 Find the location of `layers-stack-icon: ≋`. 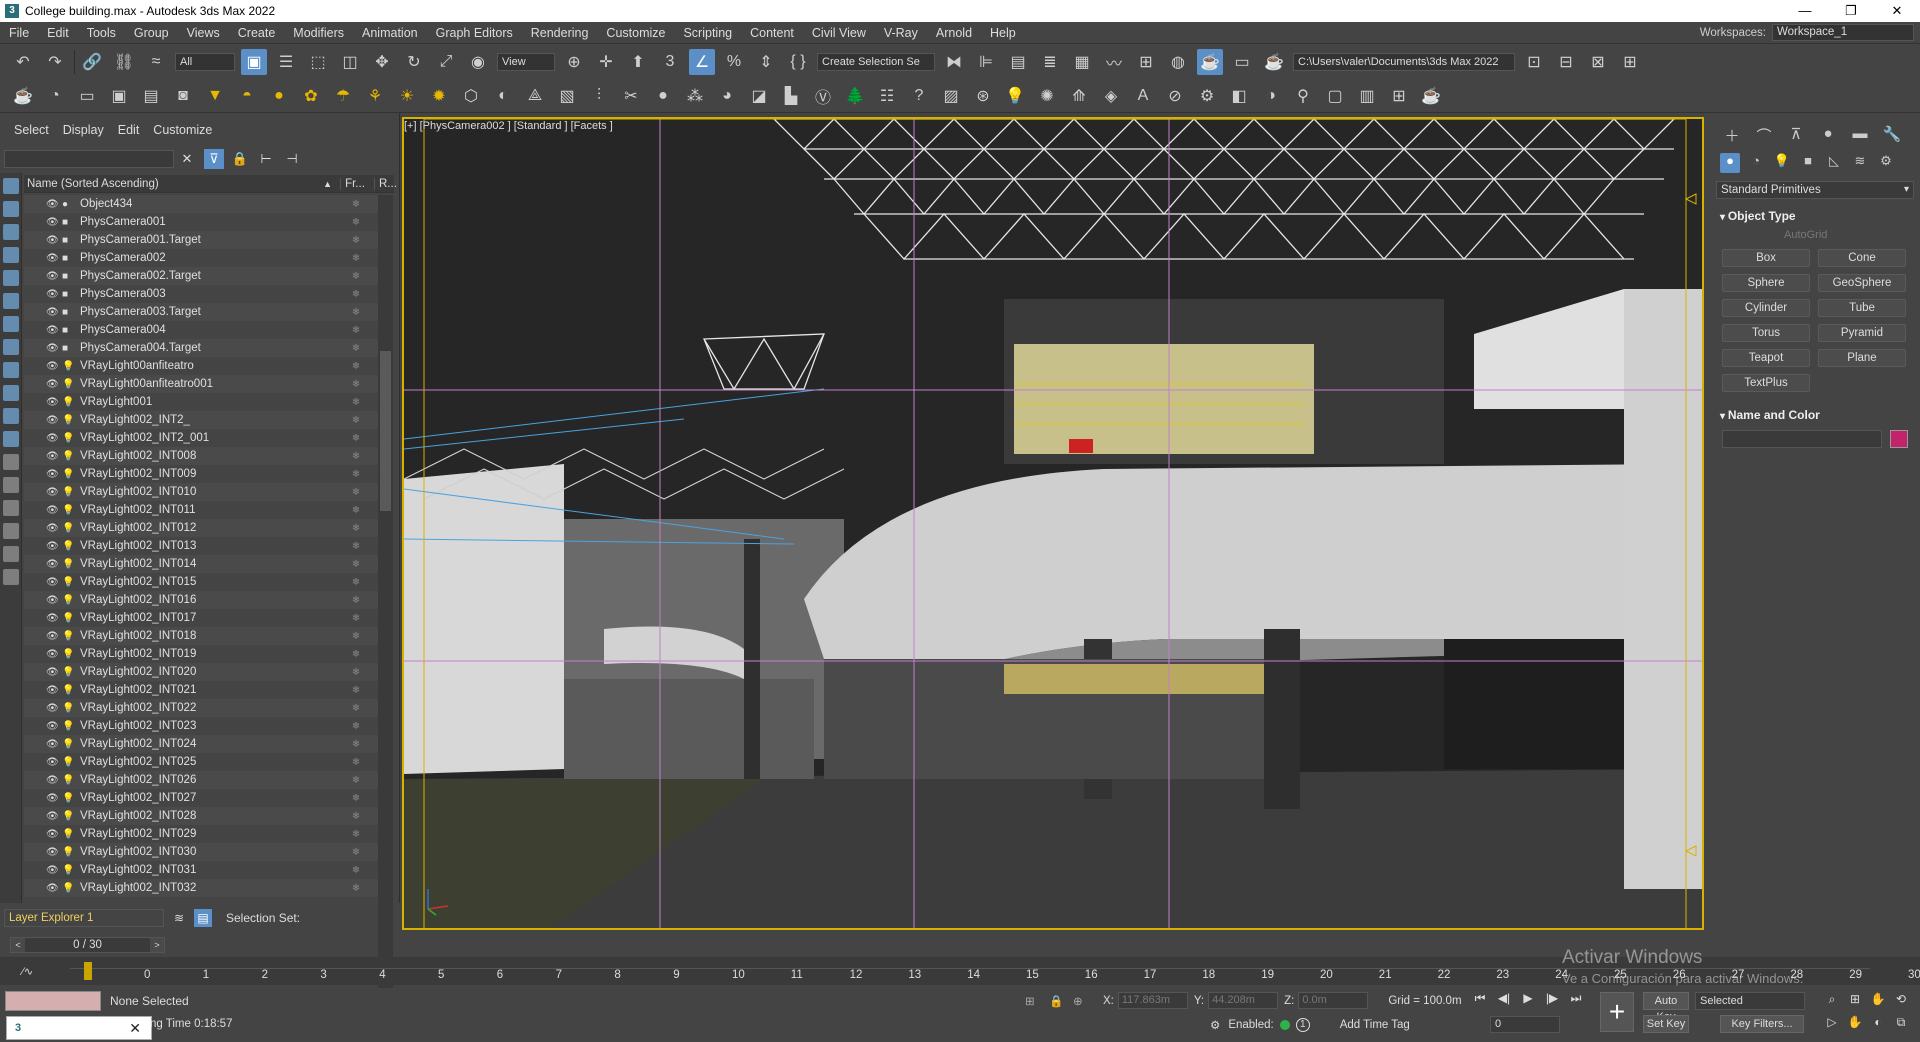

layers-stack-icon: ≋ is located at coordinates (179, 918).